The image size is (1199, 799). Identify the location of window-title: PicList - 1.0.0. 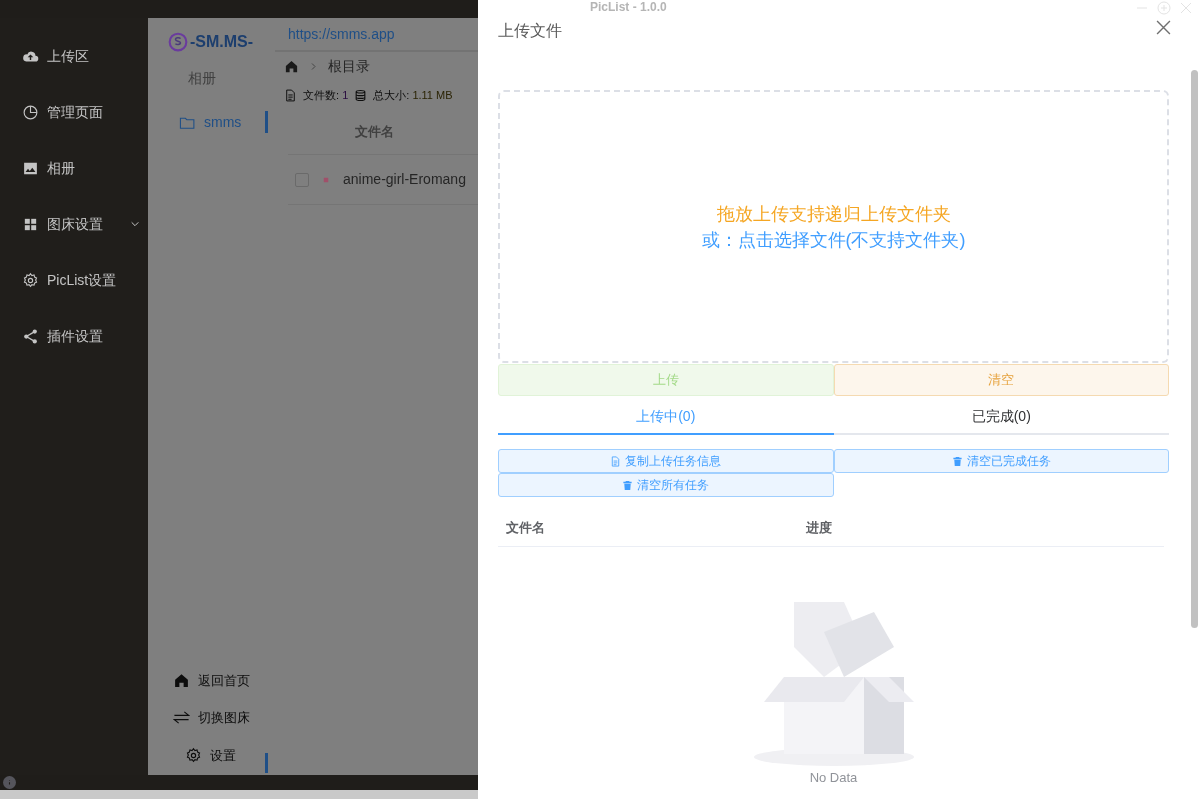
(628, 7).